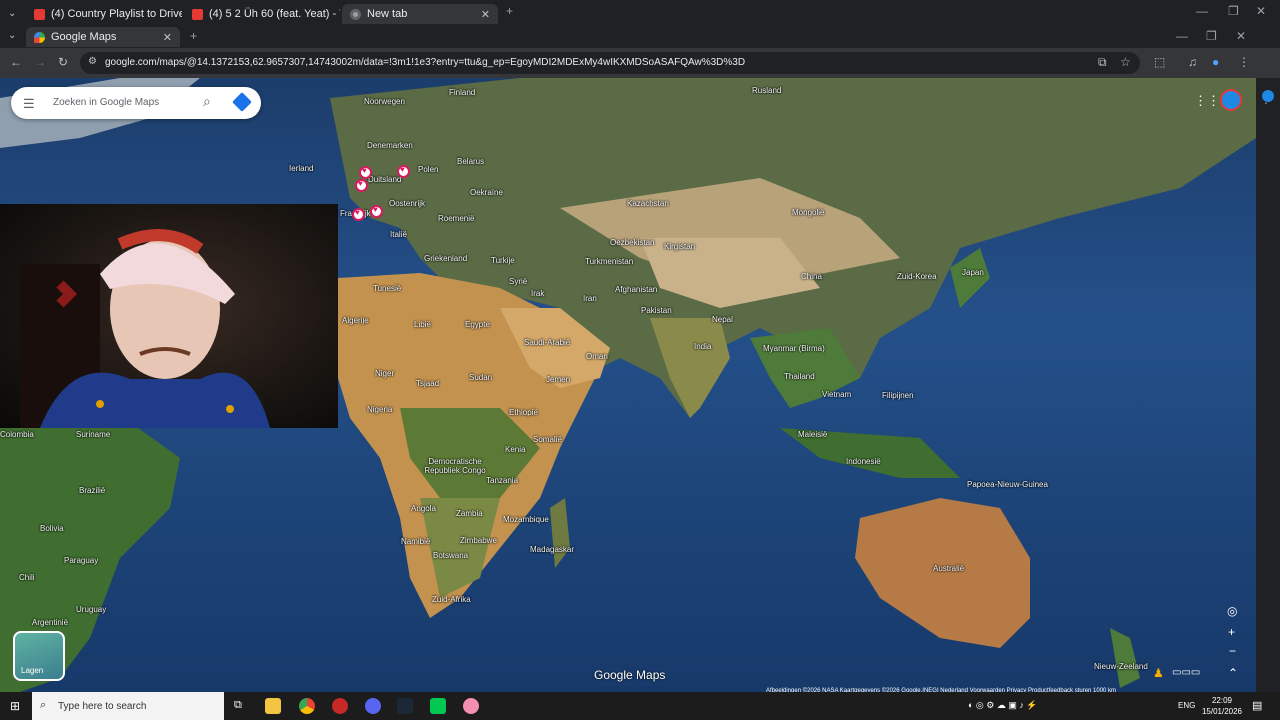 The height and width of the screenshot is (720, 1280). What do you see at coordinates (52, 528) in the screenshot?
I see `map-label: Bolivia` at bounding box center [52, 528].